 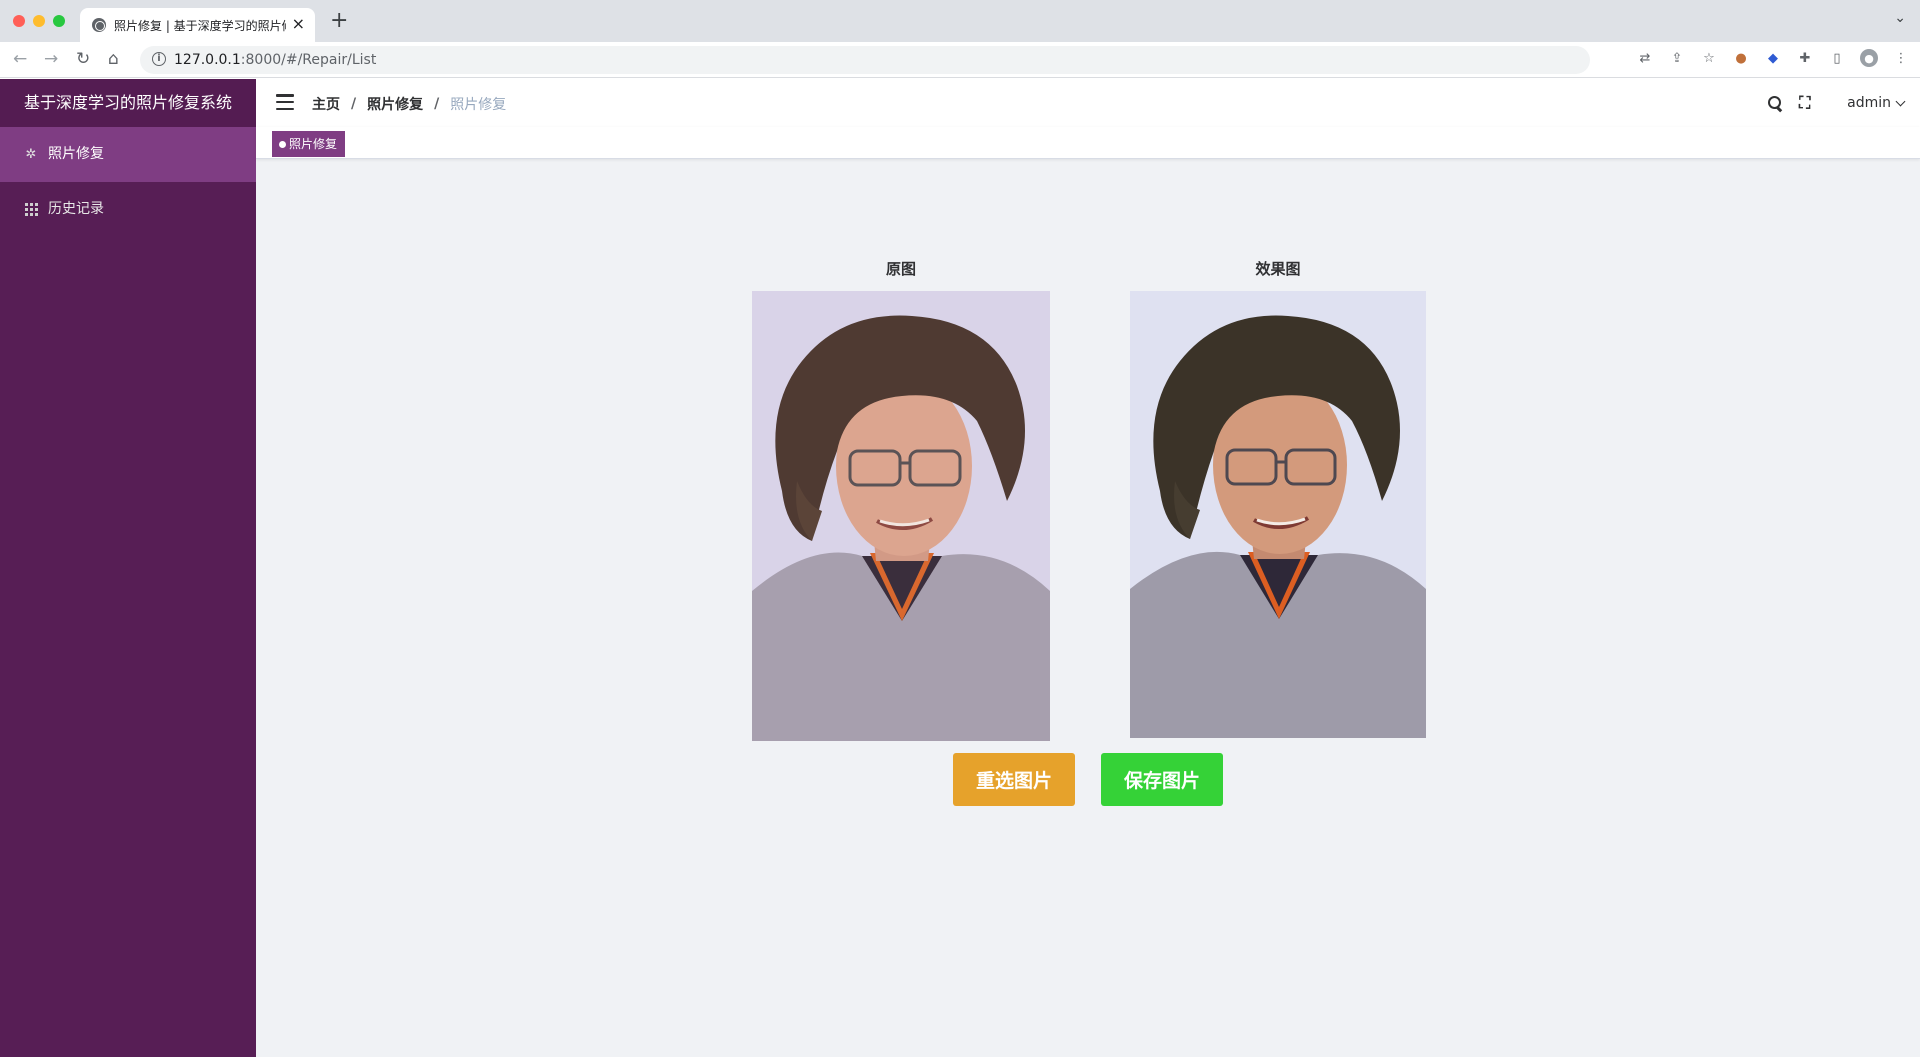 What do you see at coordinates (1677, 58) in the screenshot?
I see `share-icon: ⇪` at bounding box center [1677, 58].